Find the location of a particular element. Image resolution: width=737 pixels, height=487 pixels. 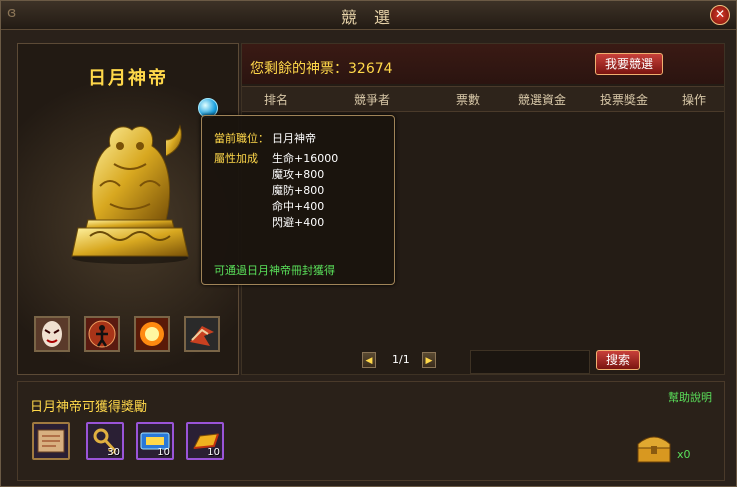

col-bonus: 投票獎金 is located at coordinates (624, 100).